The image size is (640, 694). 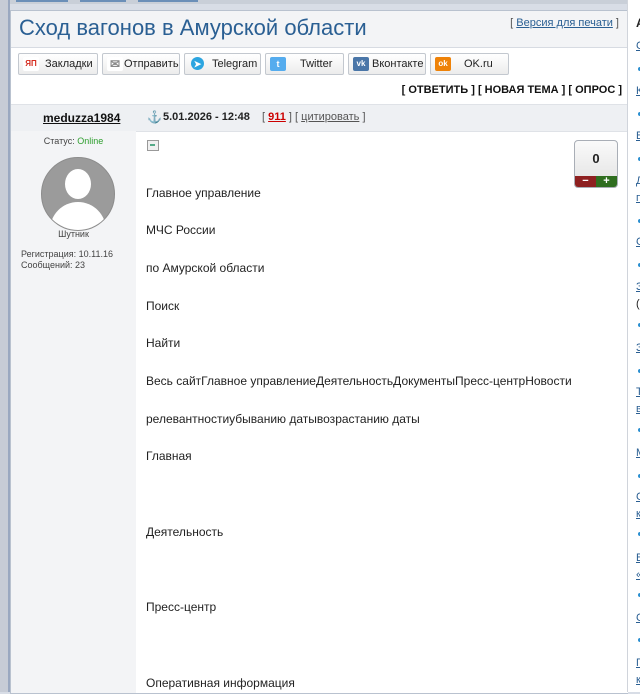 What do you see at coordinates (185, 532) in the screenshot?
I see `post-line: Деятельность` at bounding box center [185, 532].